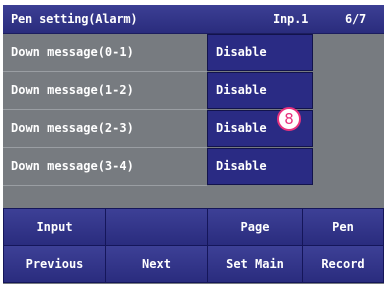  What do you see at coordinates (193, 90) in the screenshot?
I see `setting-row-1-2: Down message(1-2) Disable` at bounding box center [193, 90].